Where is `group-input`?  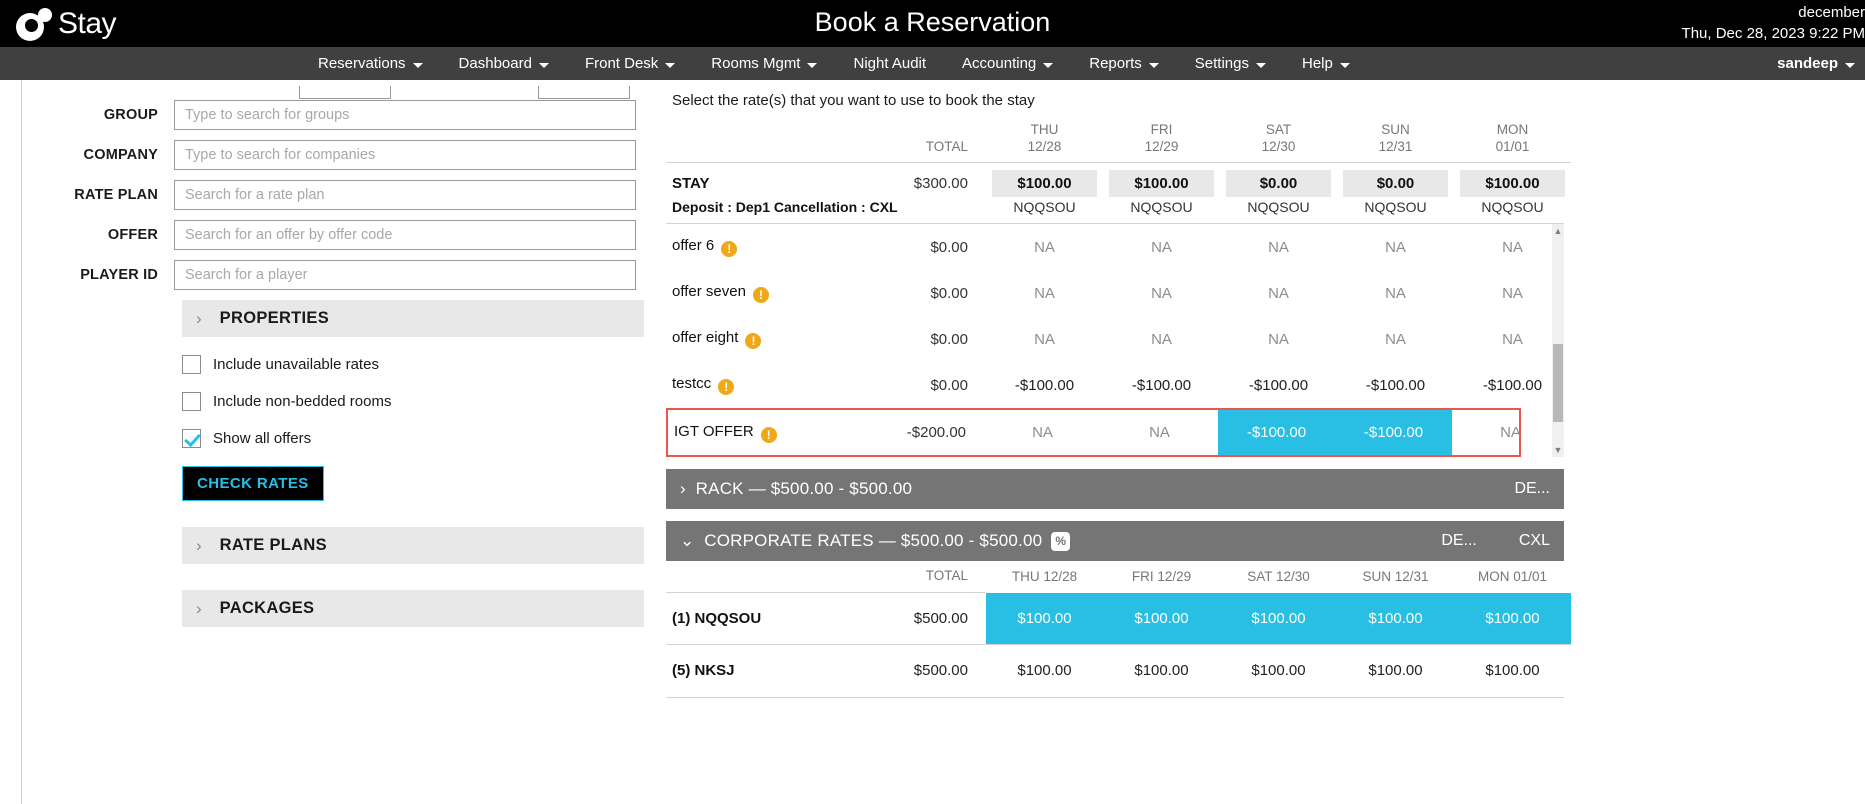 group-input is located at coordinates (405, 115).